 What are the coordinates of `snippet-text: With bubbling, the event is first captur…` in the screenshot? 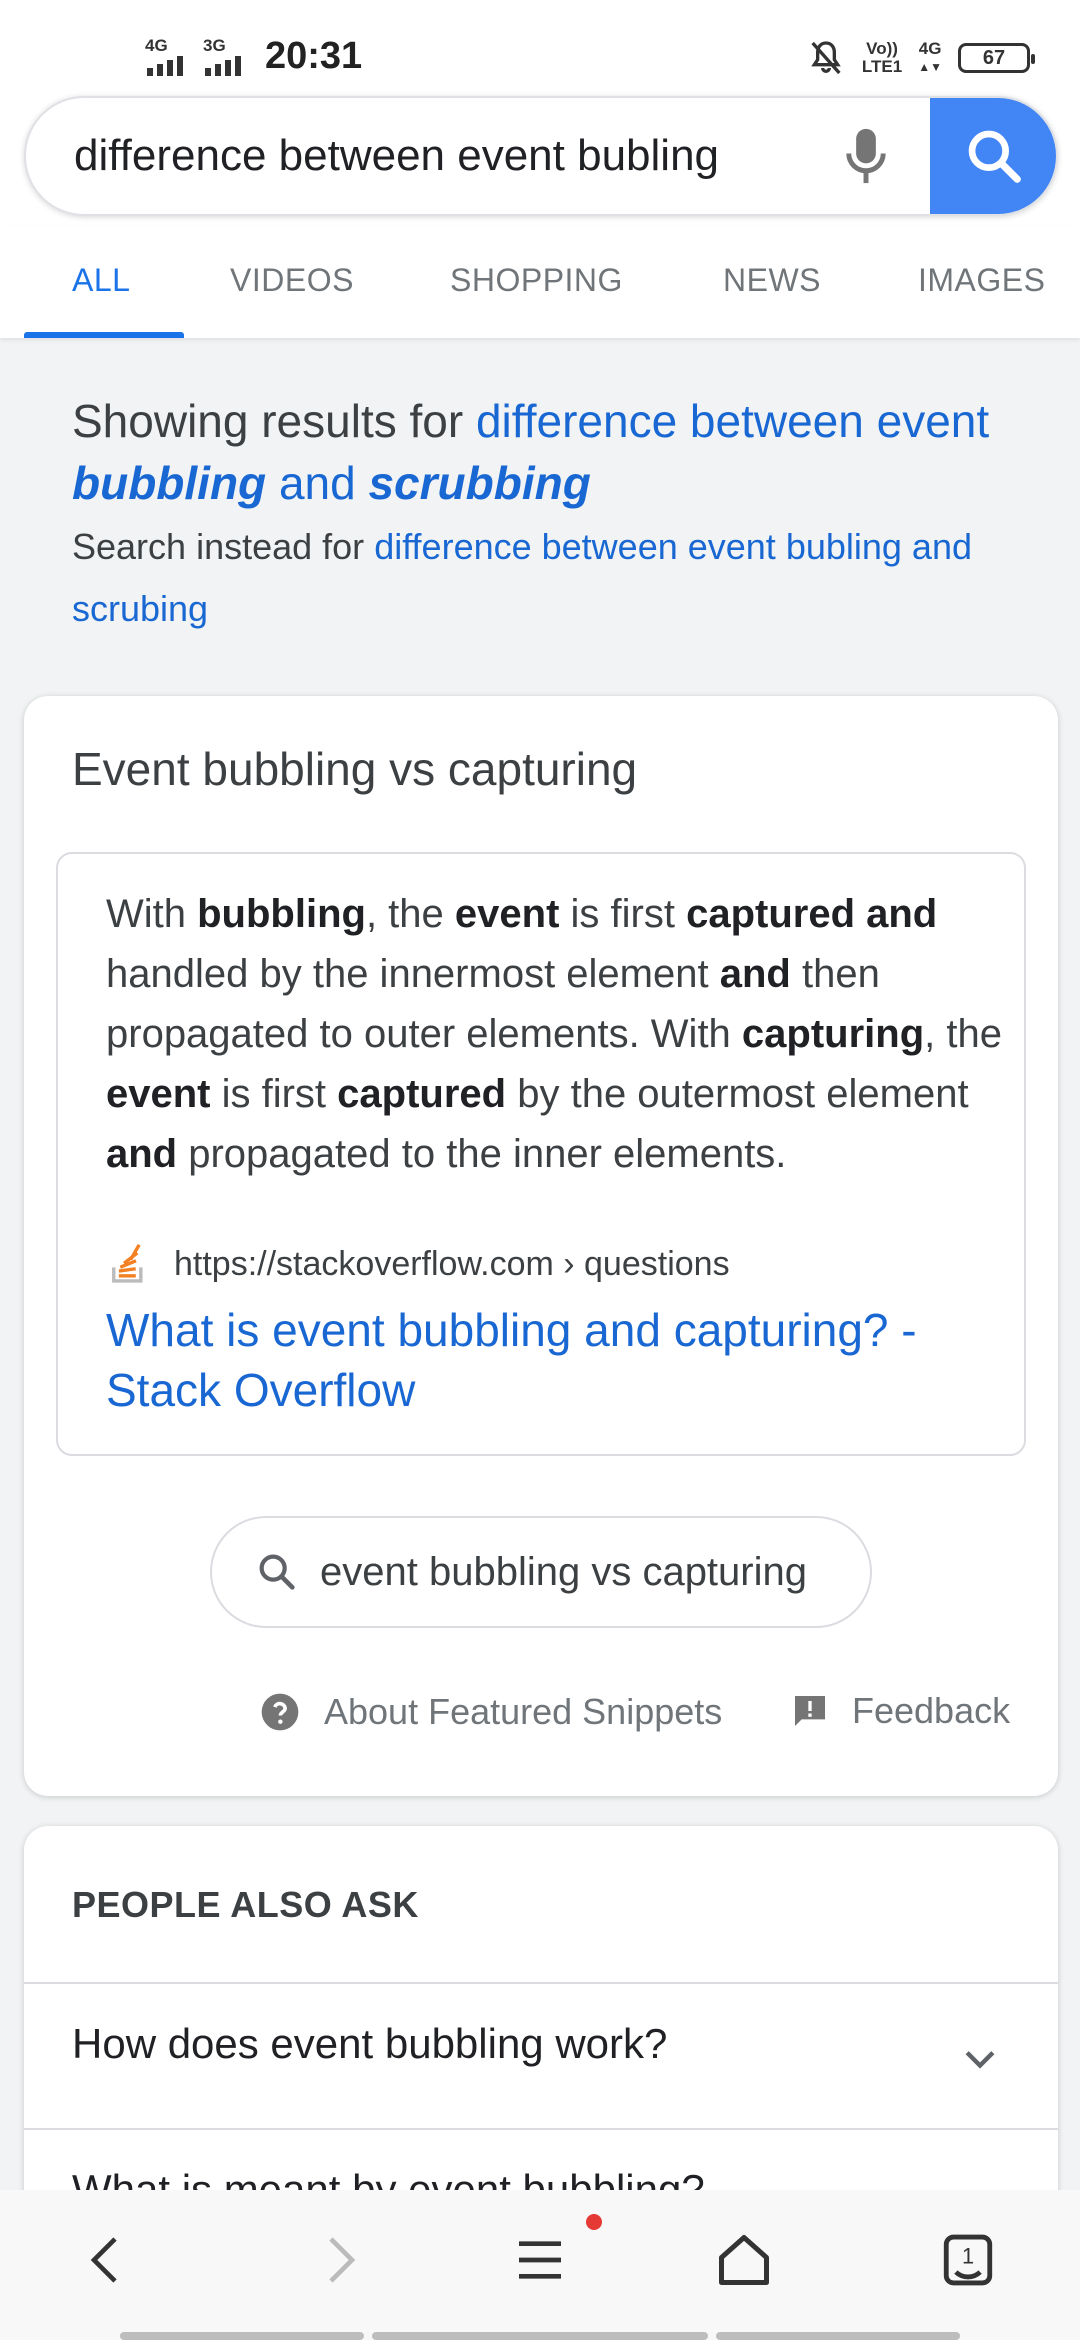 It's located at (554, 1034).